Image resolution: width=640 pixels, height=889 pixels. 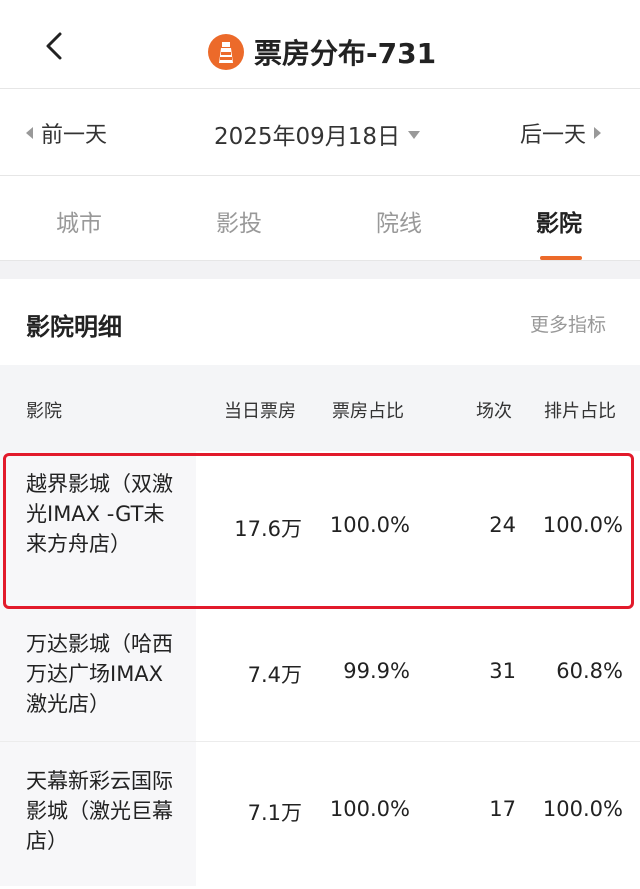 I want to click on page-title: 票房分布-731, so click(x=345, y=53).